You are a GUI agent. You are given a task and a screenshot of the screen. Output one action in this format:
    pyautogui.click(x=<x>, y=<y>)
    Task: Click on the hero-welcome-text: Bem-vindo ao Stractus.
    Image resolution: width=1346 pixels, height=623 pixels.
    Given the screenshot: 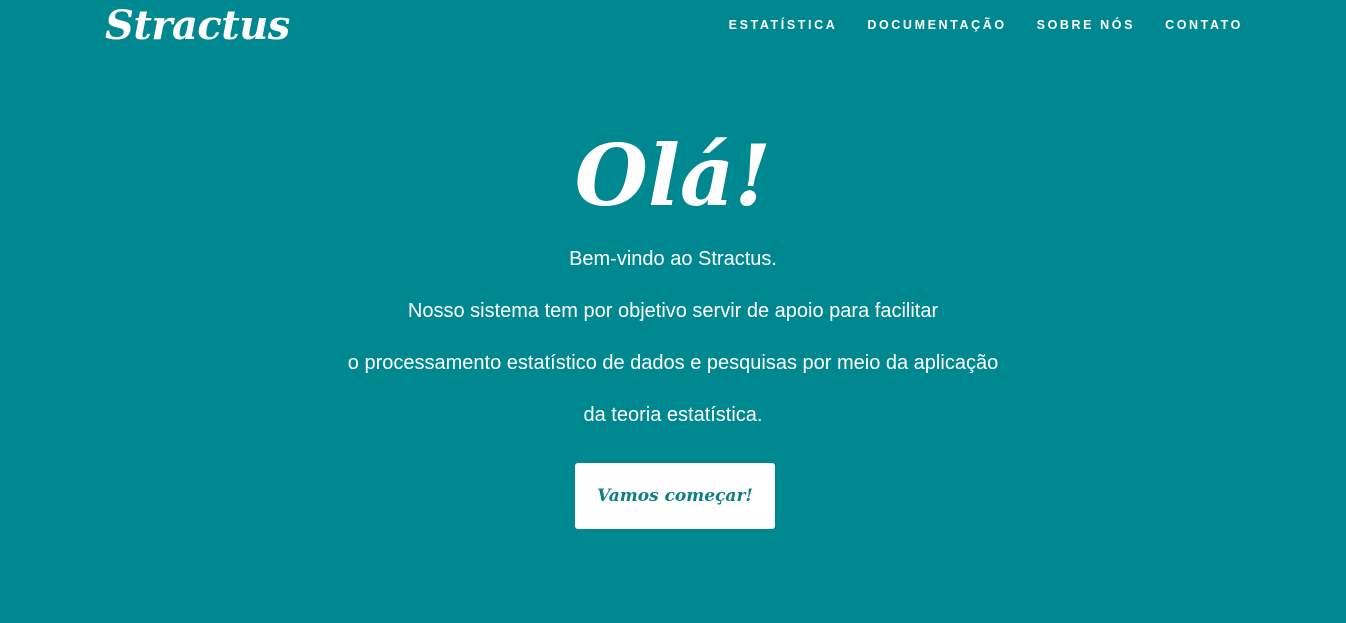 What is the action you would take?
    pyautogui.click(x=673, y=259)
    